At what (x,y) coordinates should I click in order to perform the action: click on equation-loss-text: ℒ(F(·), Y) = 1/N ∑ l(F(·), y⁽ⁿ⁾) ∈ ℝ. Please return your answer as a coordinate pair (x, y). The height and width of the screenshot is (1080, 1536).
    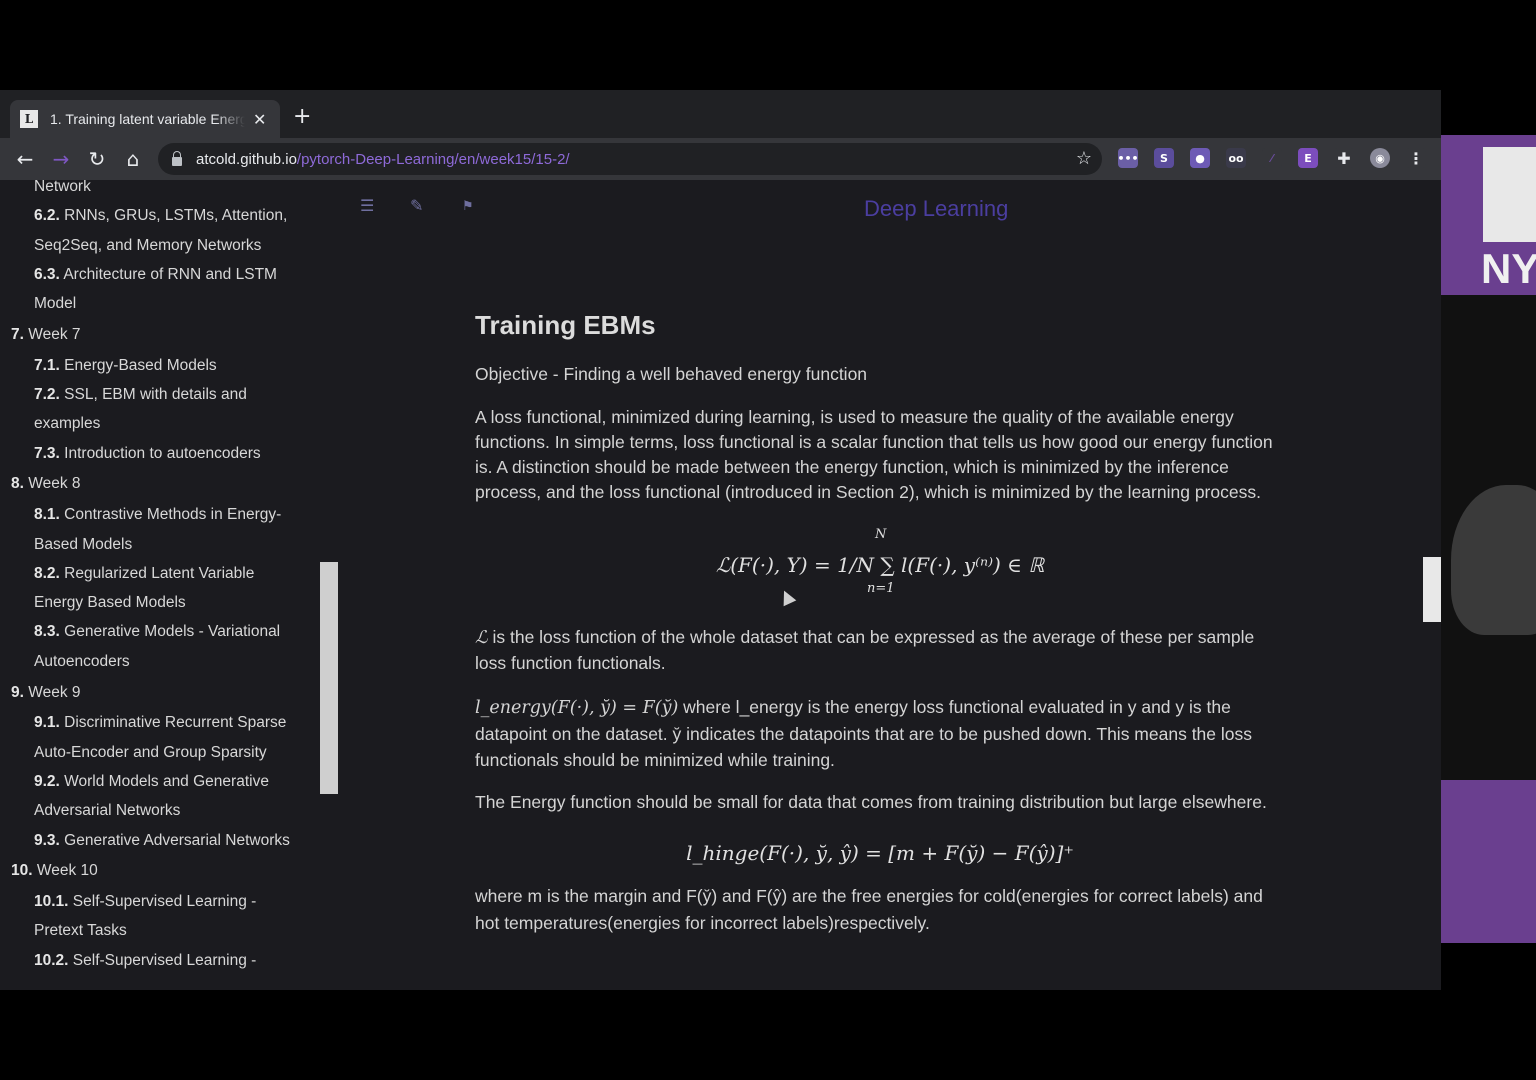
    Looking at the image, I should click on (880, 565).